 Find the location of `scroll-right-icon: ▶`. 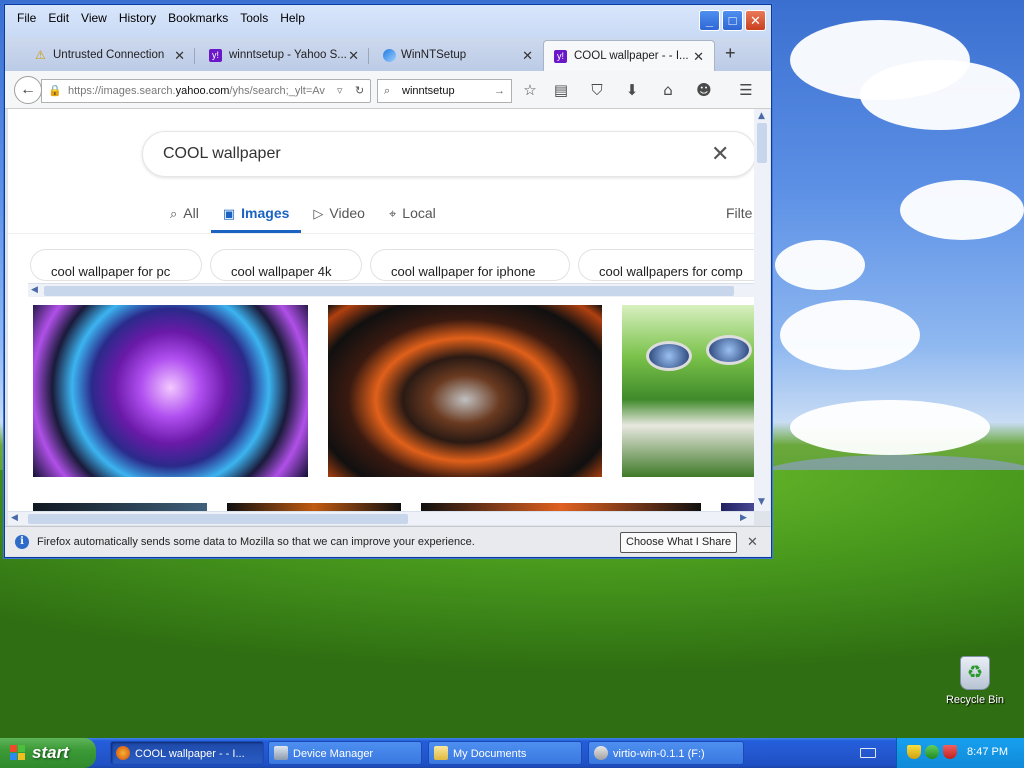

scroll-right-icon: ▶ is located at coordinates (743, 518).